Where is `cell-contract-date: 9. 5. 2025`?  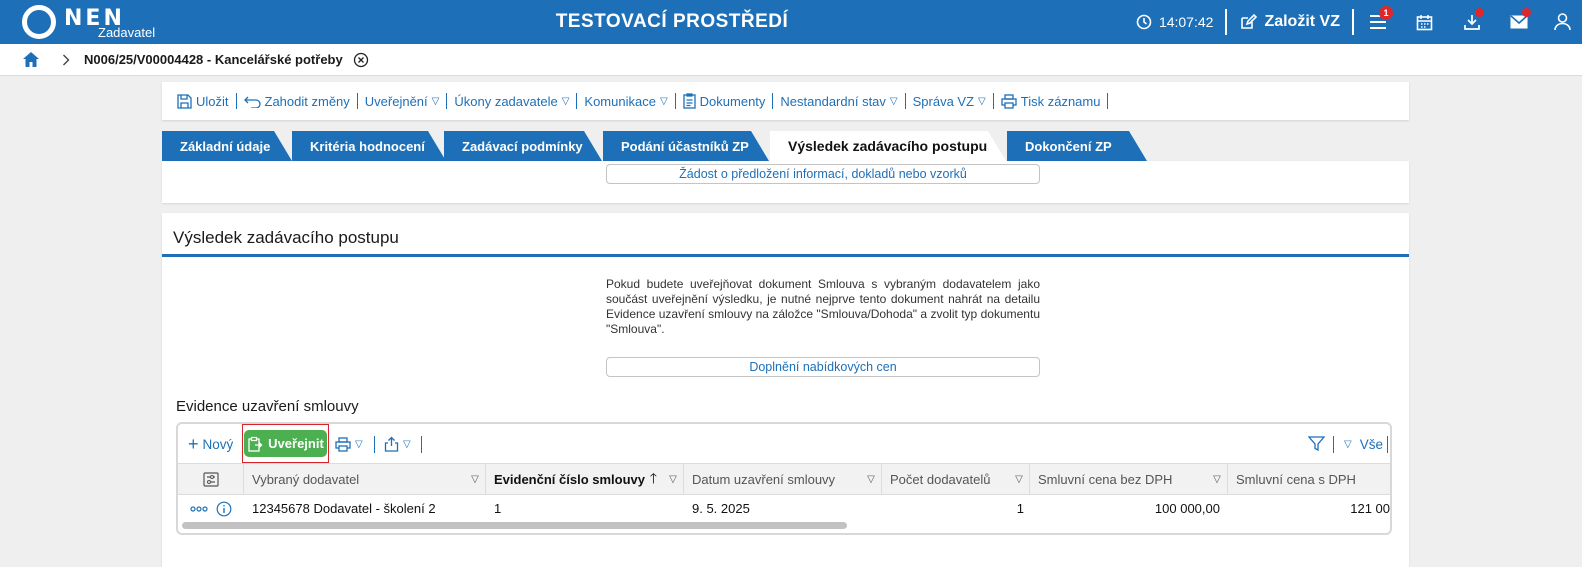
cell-contract-date: 9. 5. 2025 is located at coordinates (721, 508).